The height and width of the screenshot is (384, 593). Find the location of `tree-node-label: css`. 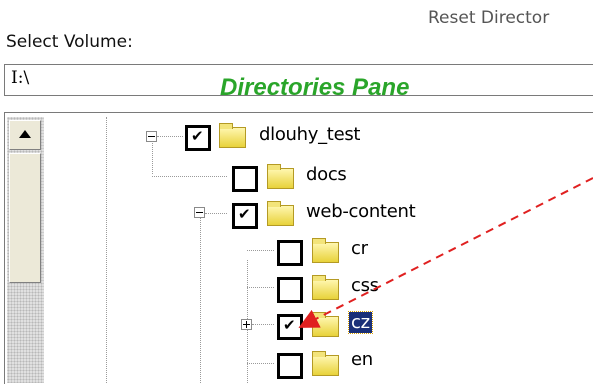

tree-node-label: css is located at coordinates (365, 285).